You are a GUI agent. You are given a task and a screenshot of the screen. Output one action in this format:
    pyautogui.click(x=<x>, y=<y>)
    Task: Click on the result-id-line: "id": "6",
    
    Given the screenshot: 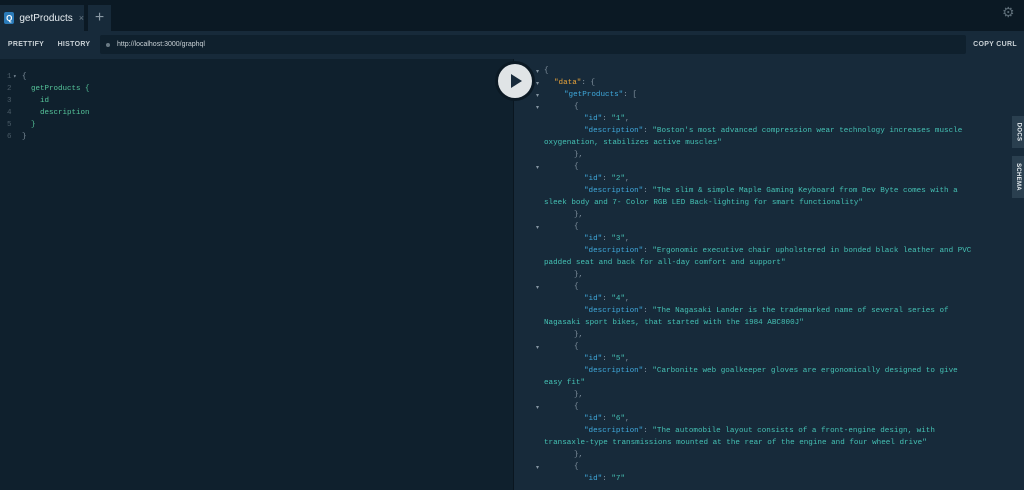 What is the action you would take?
    pyautogui.click(x=607, y=419)
    